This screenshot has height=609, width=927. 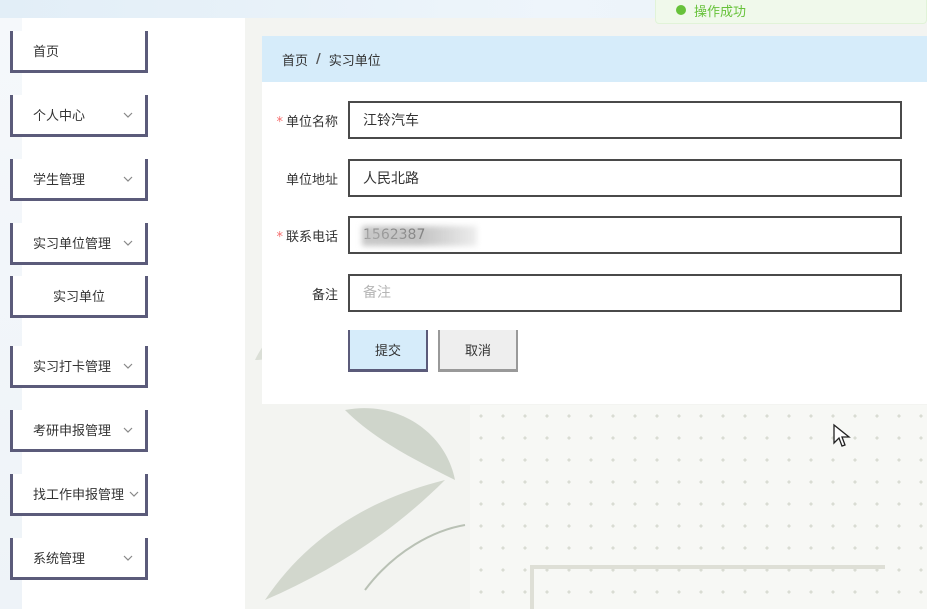 I want to click on redaction-blur, so click(x=419, y=236).